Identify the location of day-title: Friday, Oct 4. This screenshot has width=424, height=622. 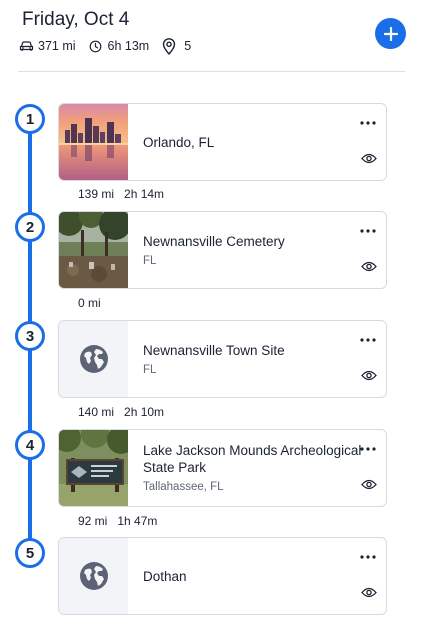
(76, 19).